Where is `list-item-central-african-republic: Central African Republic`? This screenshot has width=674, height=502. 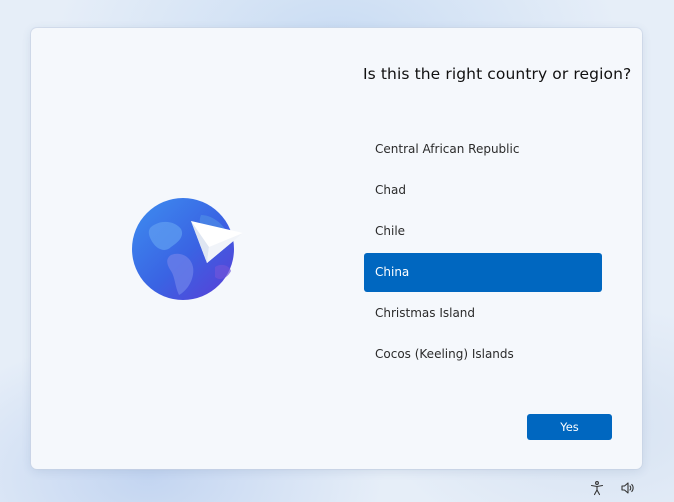
list-item-central-african-republic: Central African Republic is located at coordinates (483, 149).